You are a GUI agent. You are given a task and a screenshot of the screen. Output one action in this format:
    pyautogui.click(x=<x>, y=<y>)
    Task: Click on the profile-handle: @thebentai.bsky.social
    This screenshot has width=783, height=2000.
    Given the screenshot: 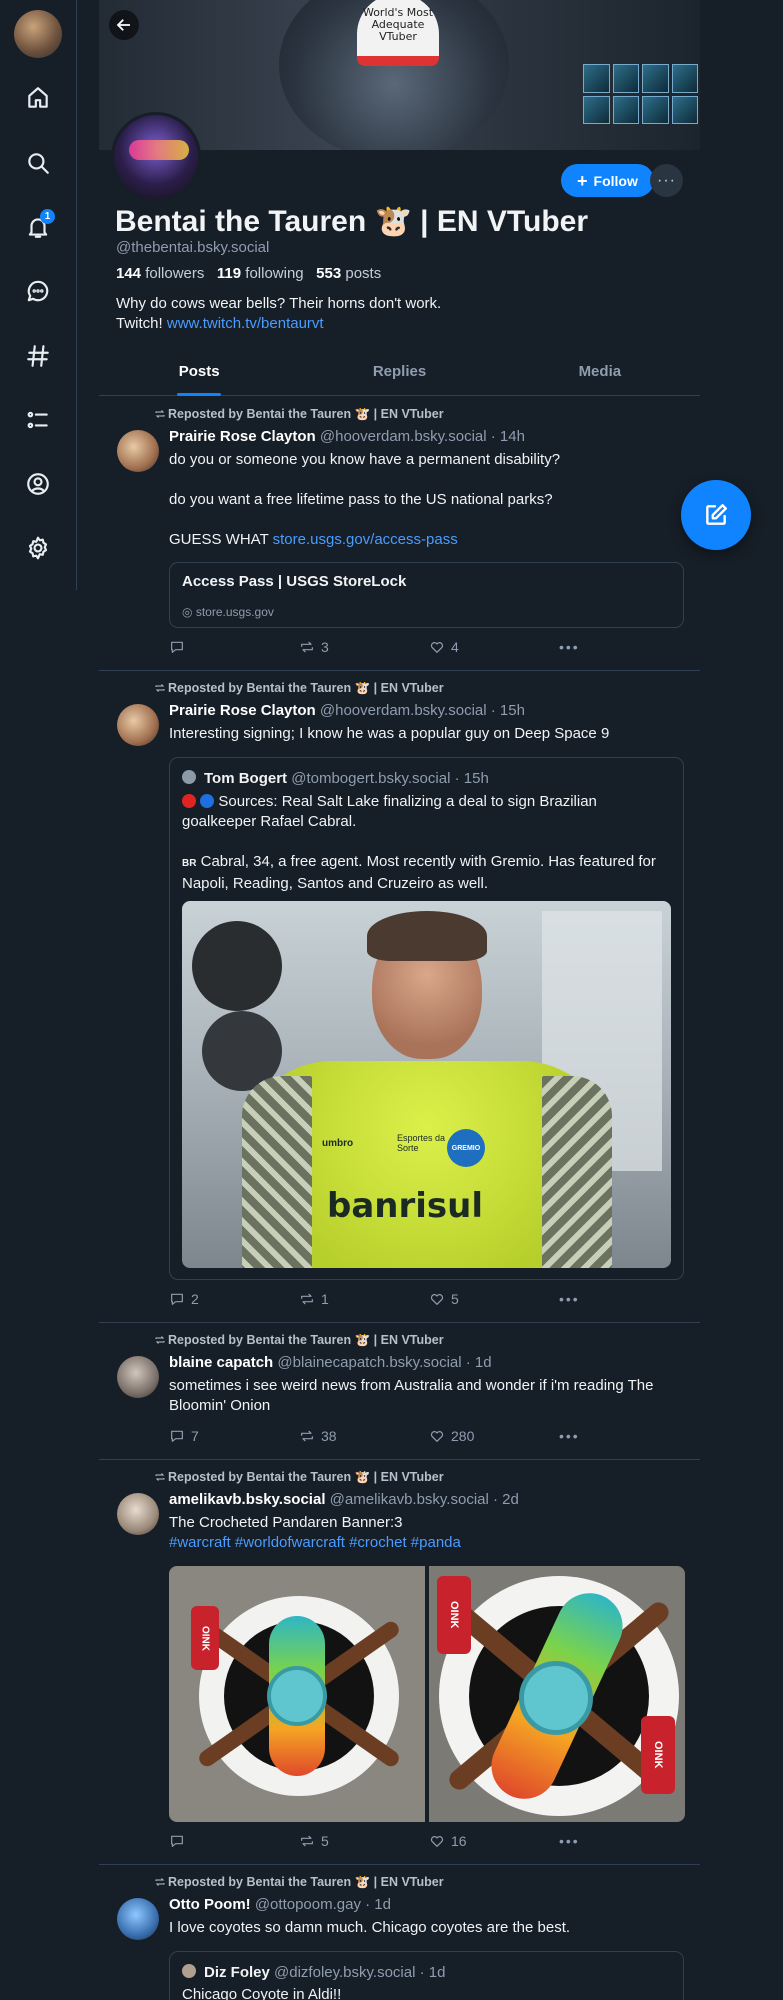 What is the action you would take?
    pyautogui.click(x=193, y=247)
    